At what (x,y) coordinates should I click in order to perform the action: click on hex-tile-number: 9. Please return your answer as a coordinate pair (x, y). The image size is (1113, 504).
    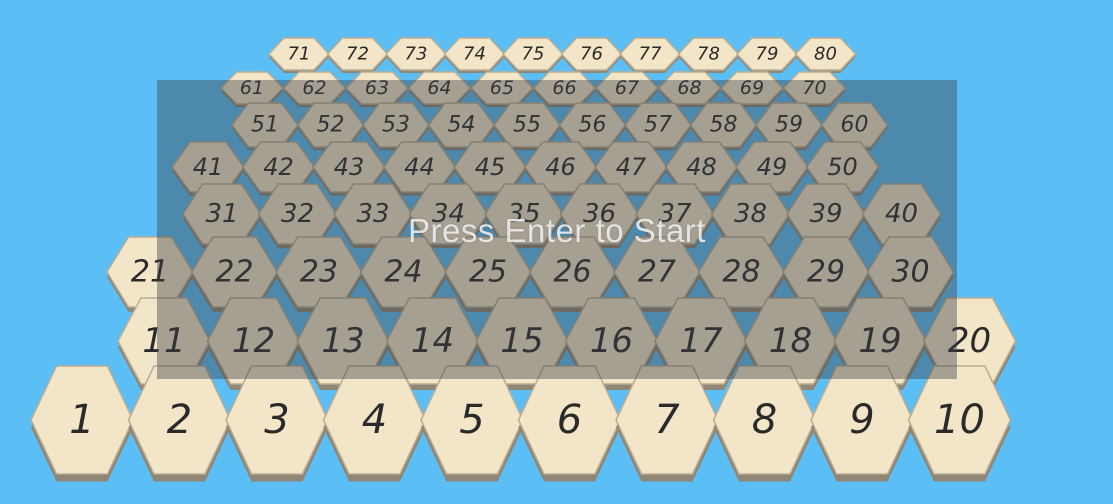
    Looking at the image, I should click on (861, 420).